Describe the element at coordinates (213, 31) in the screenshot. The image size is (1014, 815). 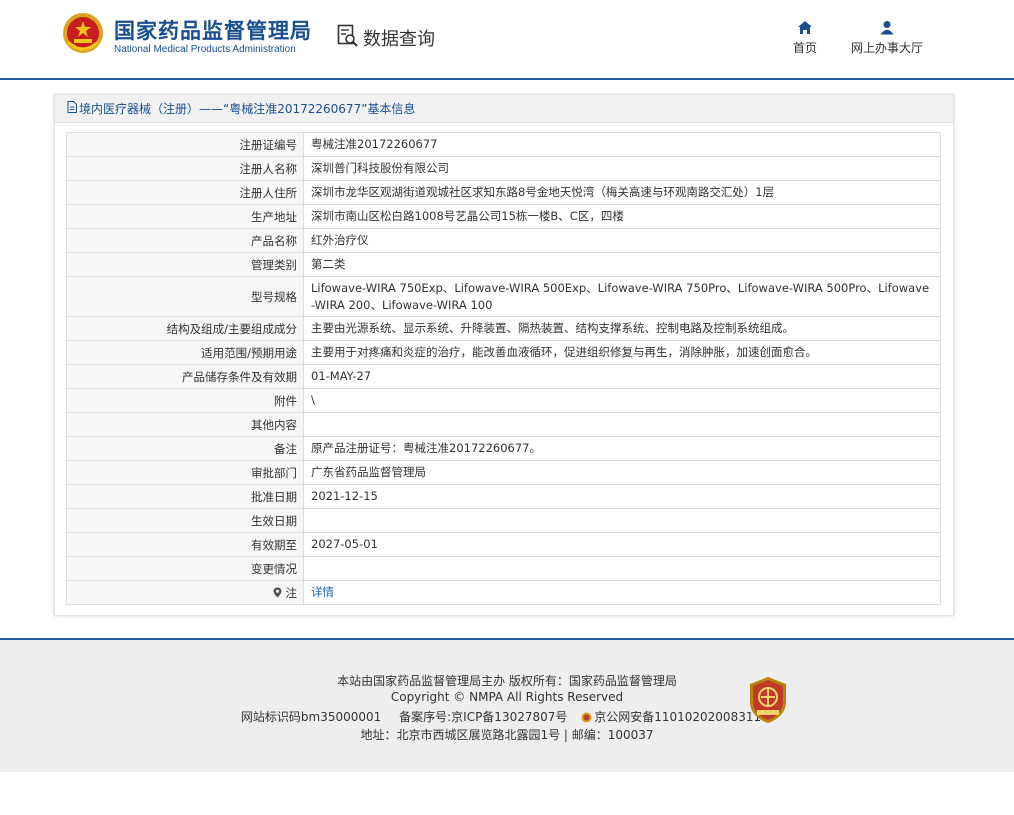
I see `site-title: 国家药品监督管理局` at that location.